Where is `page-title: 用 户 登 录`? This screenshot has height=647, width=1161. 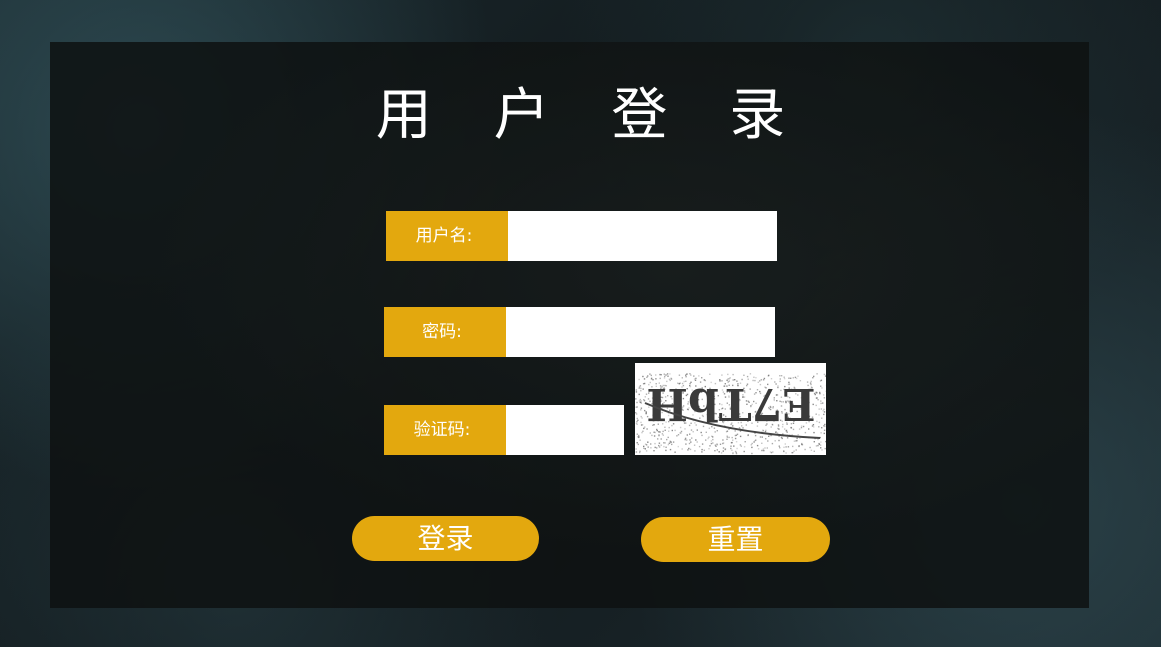
page-title: 用 户 登 录 is located at coordinates (591, 115).